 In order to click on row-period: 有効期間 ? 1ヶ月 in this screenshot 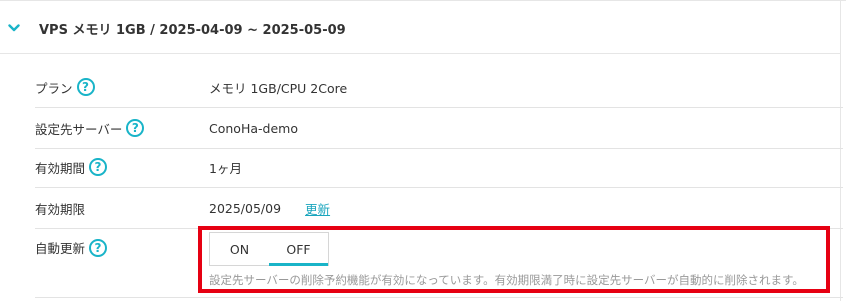, I will do `click(439, 167)`.